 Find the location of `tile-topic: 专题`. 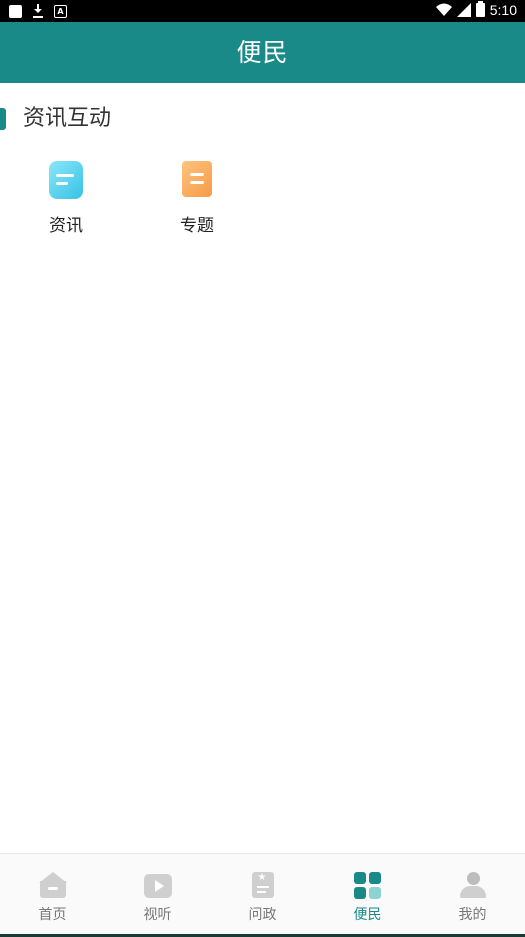

tile-topic: 专题 is located at coordinates (197, 198).